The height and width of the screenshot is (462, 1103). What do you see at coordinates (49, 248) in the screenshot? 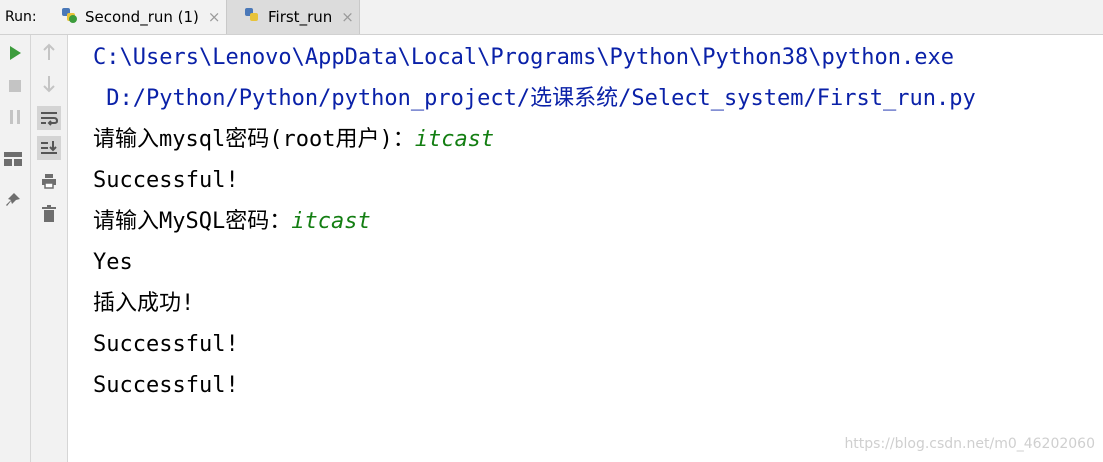
I see `console-actions-toolbar` at bounding box center [49, 248].